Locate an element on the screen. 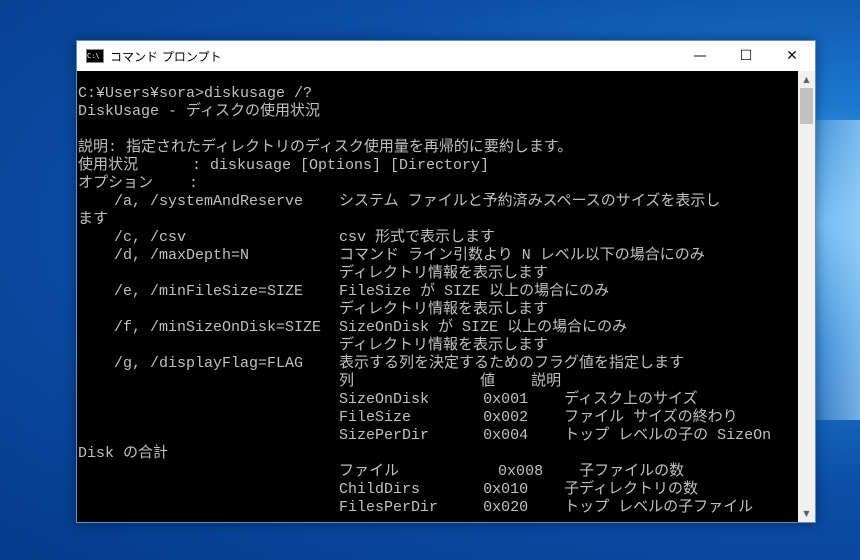  maximize-button: ☐ is located at coordinates (746, 56).